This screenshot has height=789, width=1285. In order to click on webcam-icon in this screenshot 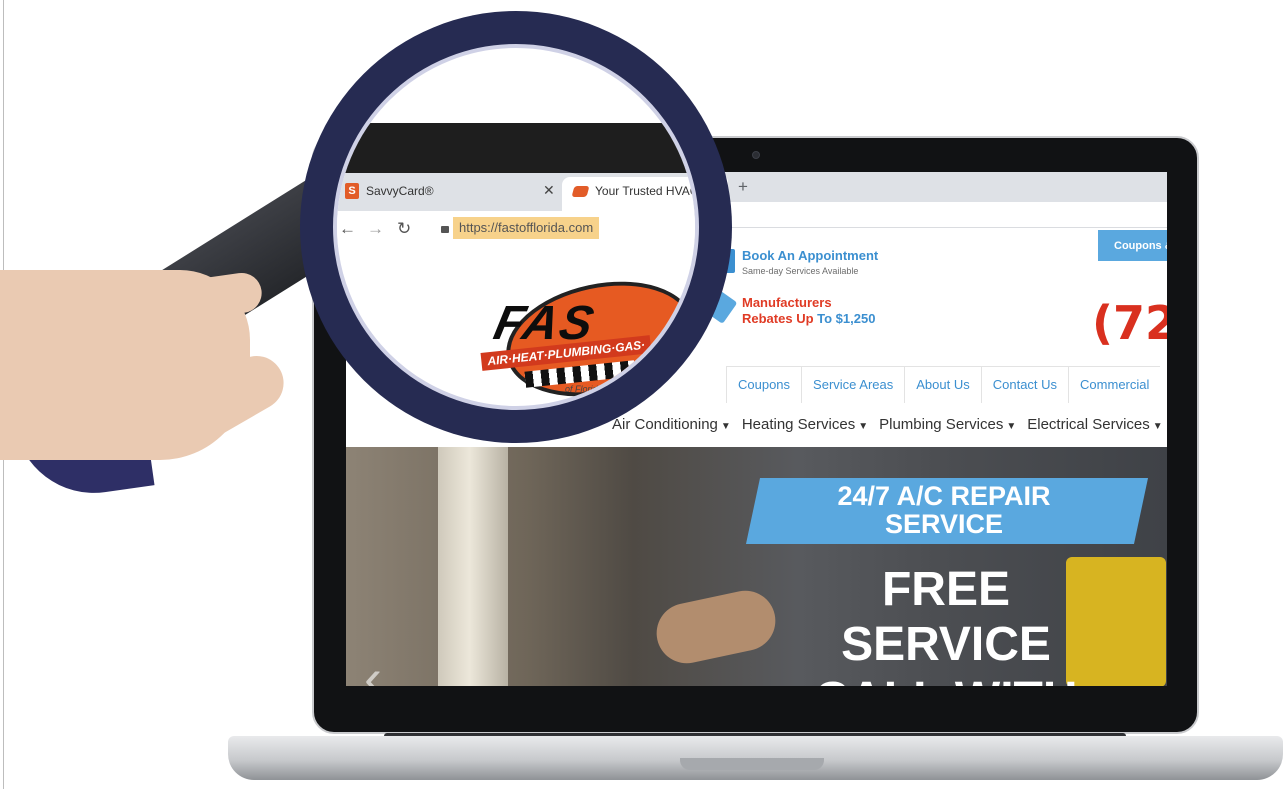, I will do `click(756, 155)`.